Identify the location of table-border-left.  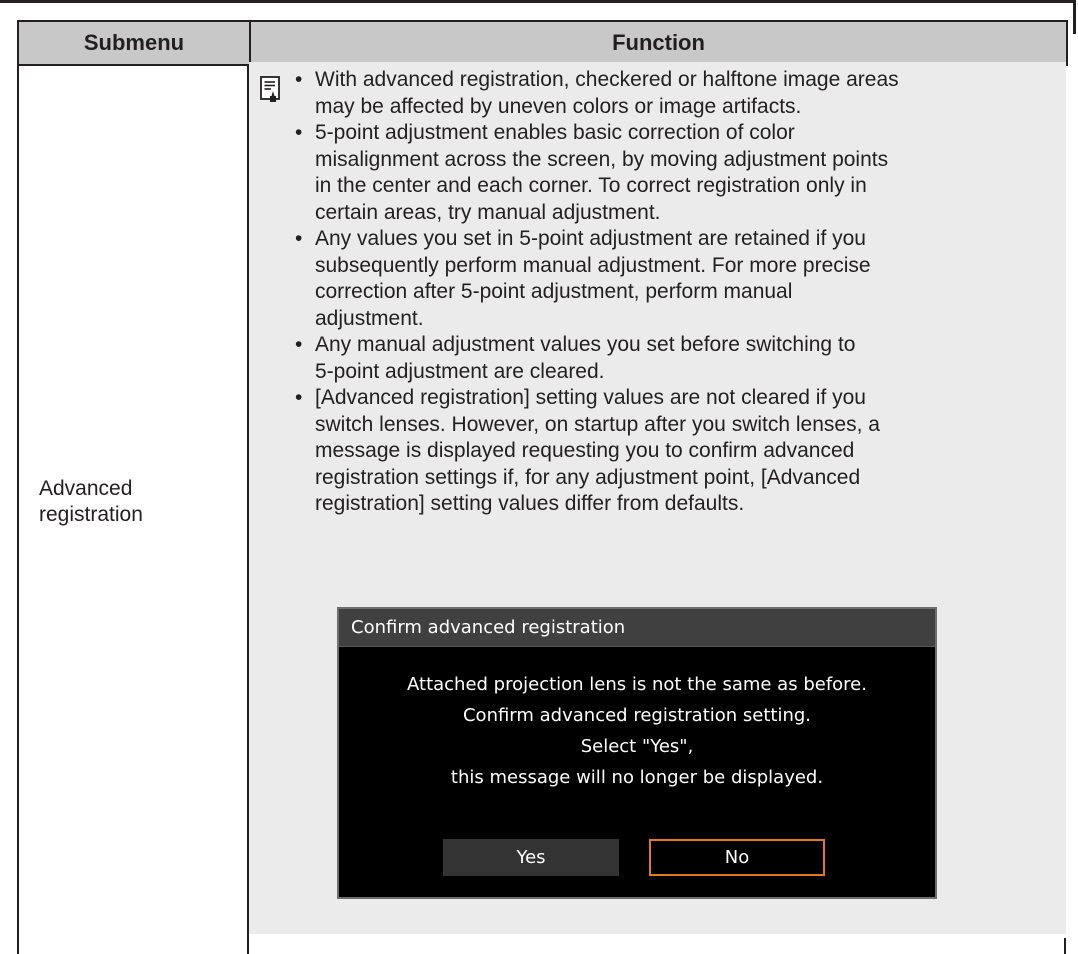
(18, 509).